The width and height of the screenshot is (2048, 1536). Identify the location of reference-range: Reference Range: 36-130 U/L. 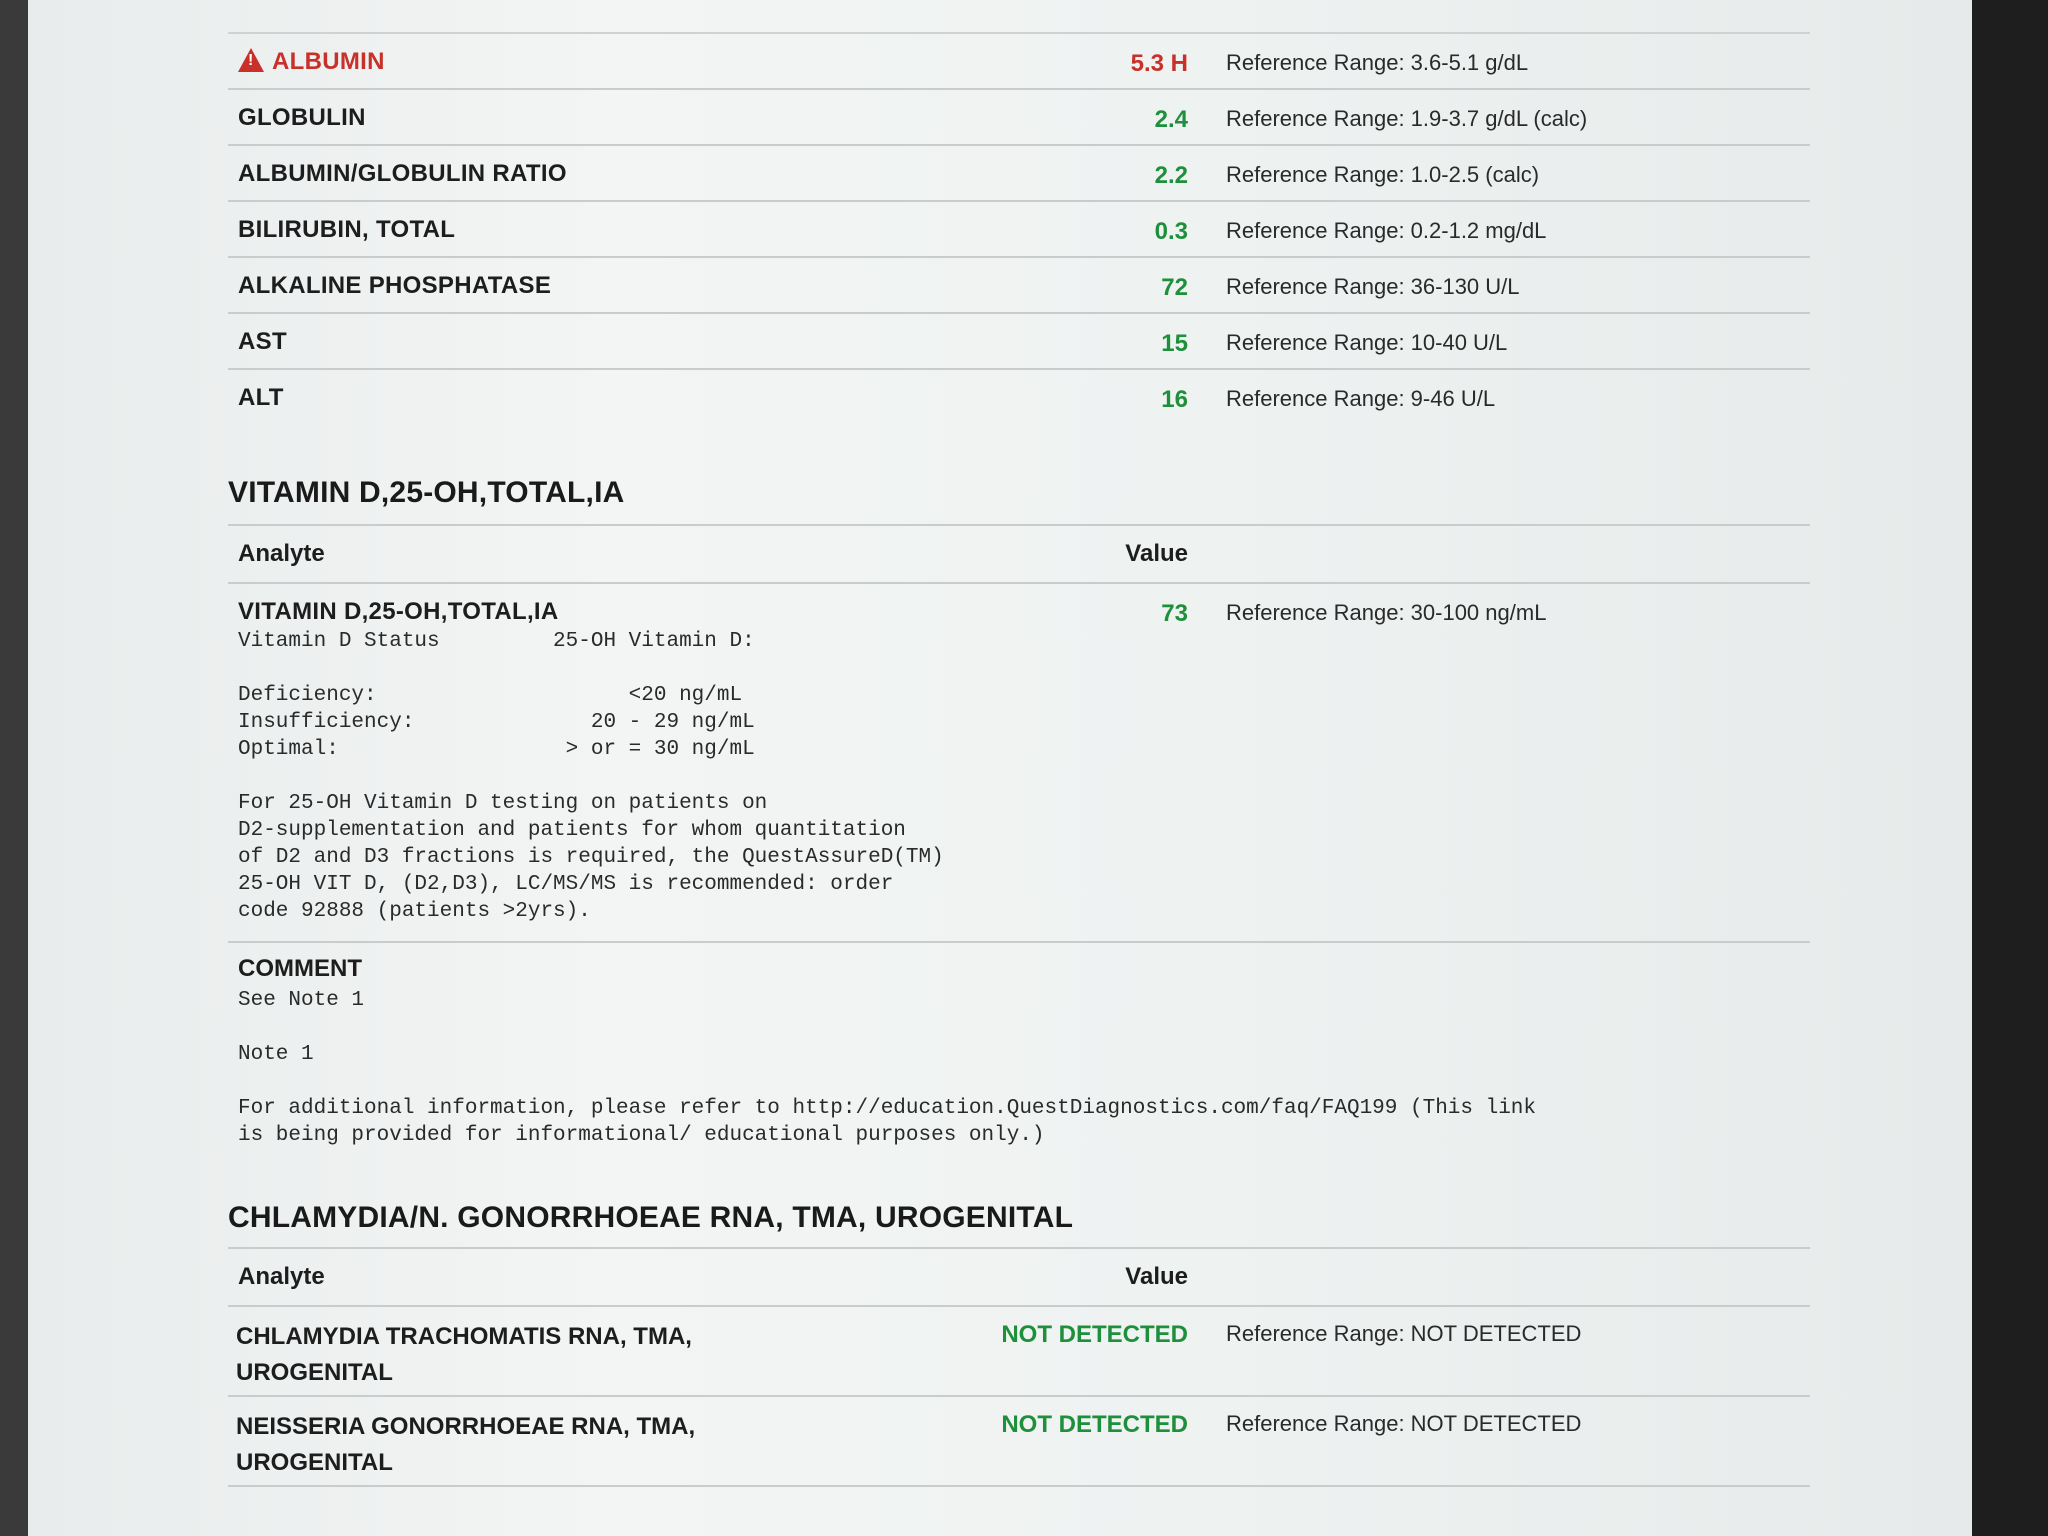
(1373, 286).